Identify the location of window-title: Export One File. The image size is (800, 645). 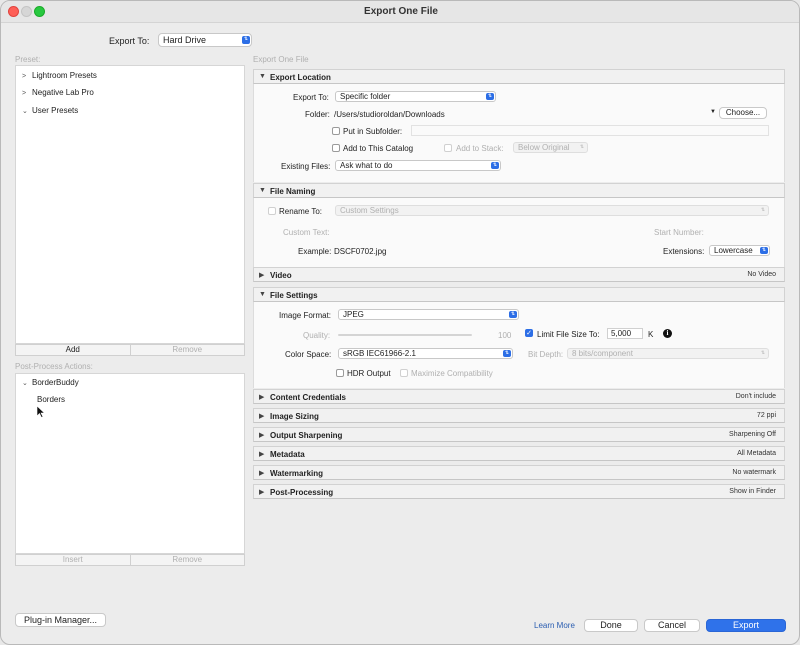
(401, 11).